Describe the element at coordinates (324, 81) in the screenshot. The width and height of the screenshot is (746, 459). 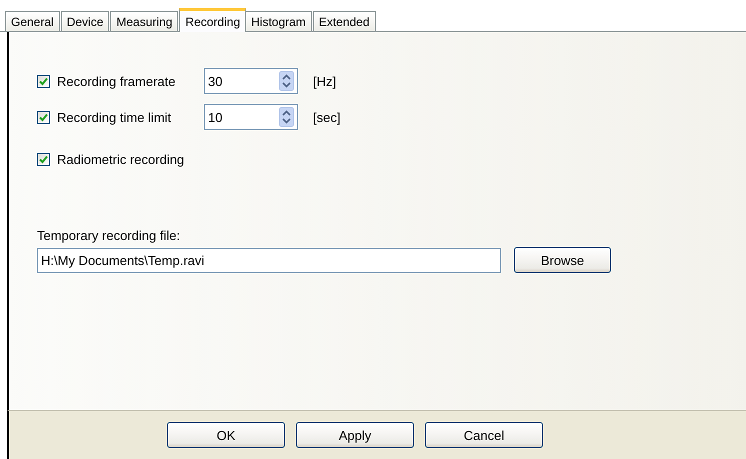
I see `unit-label: [Hz]` at that location.